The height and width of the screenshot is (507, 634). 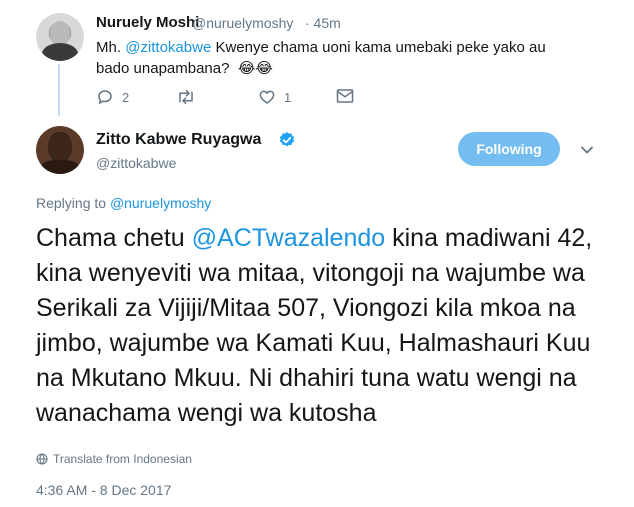 What do you see at coordinates (509, 149) in the screenshot?
I see `following-button: Following` at bounding box center [509, 149].